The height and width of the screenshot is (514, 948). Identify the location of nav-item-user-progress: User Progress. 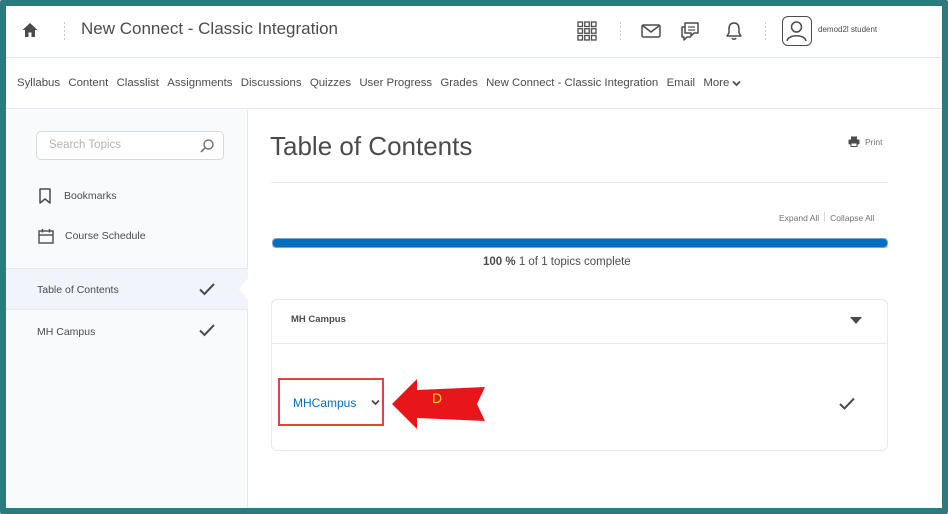
(395, 83).